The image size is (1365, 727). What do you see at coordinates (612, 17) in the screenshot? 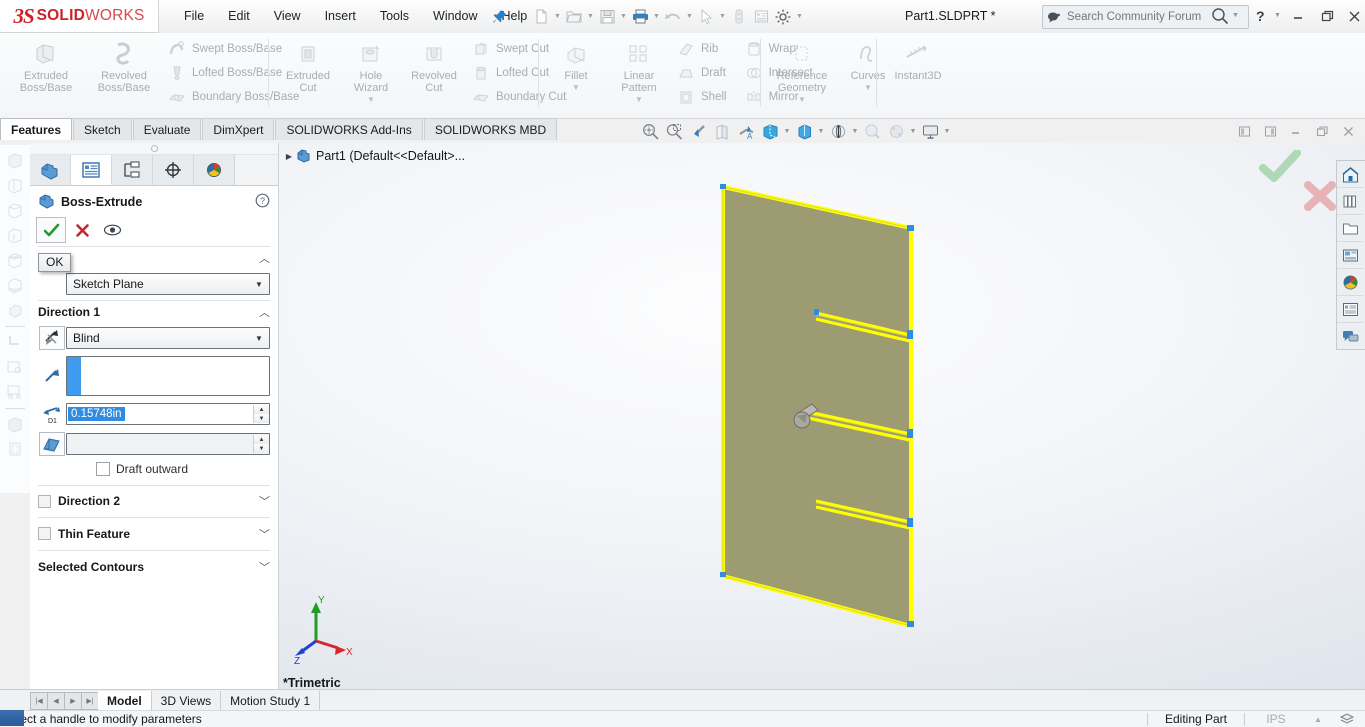
I see `save-button: ▼` at bounding box center [612, 17].